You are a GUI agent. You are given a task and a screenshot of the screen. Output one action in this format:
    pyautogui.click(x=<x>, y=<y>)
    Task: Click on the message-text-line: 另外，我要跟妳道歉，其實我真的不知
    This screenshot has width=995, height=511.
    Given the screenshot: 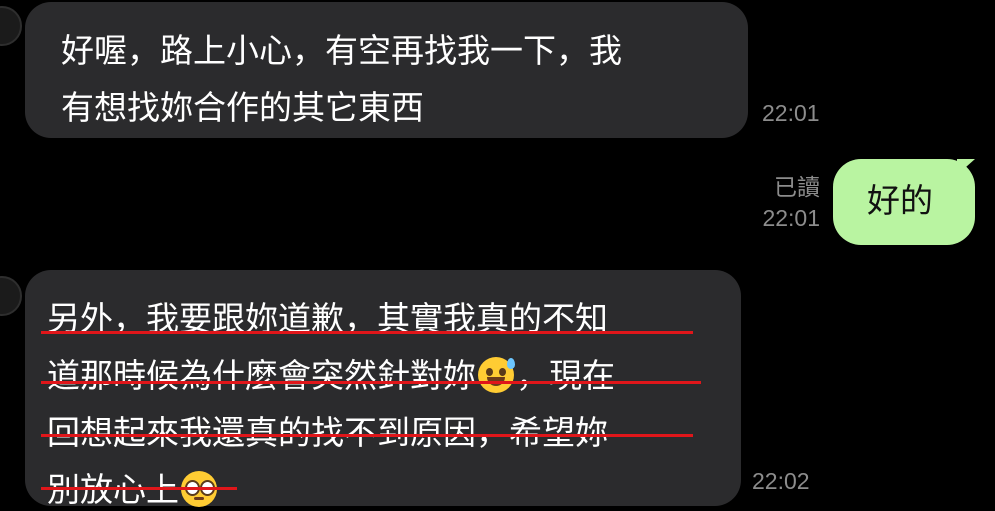 What is the action you would take?
    pyautogui.click(x=327, y=318)
    